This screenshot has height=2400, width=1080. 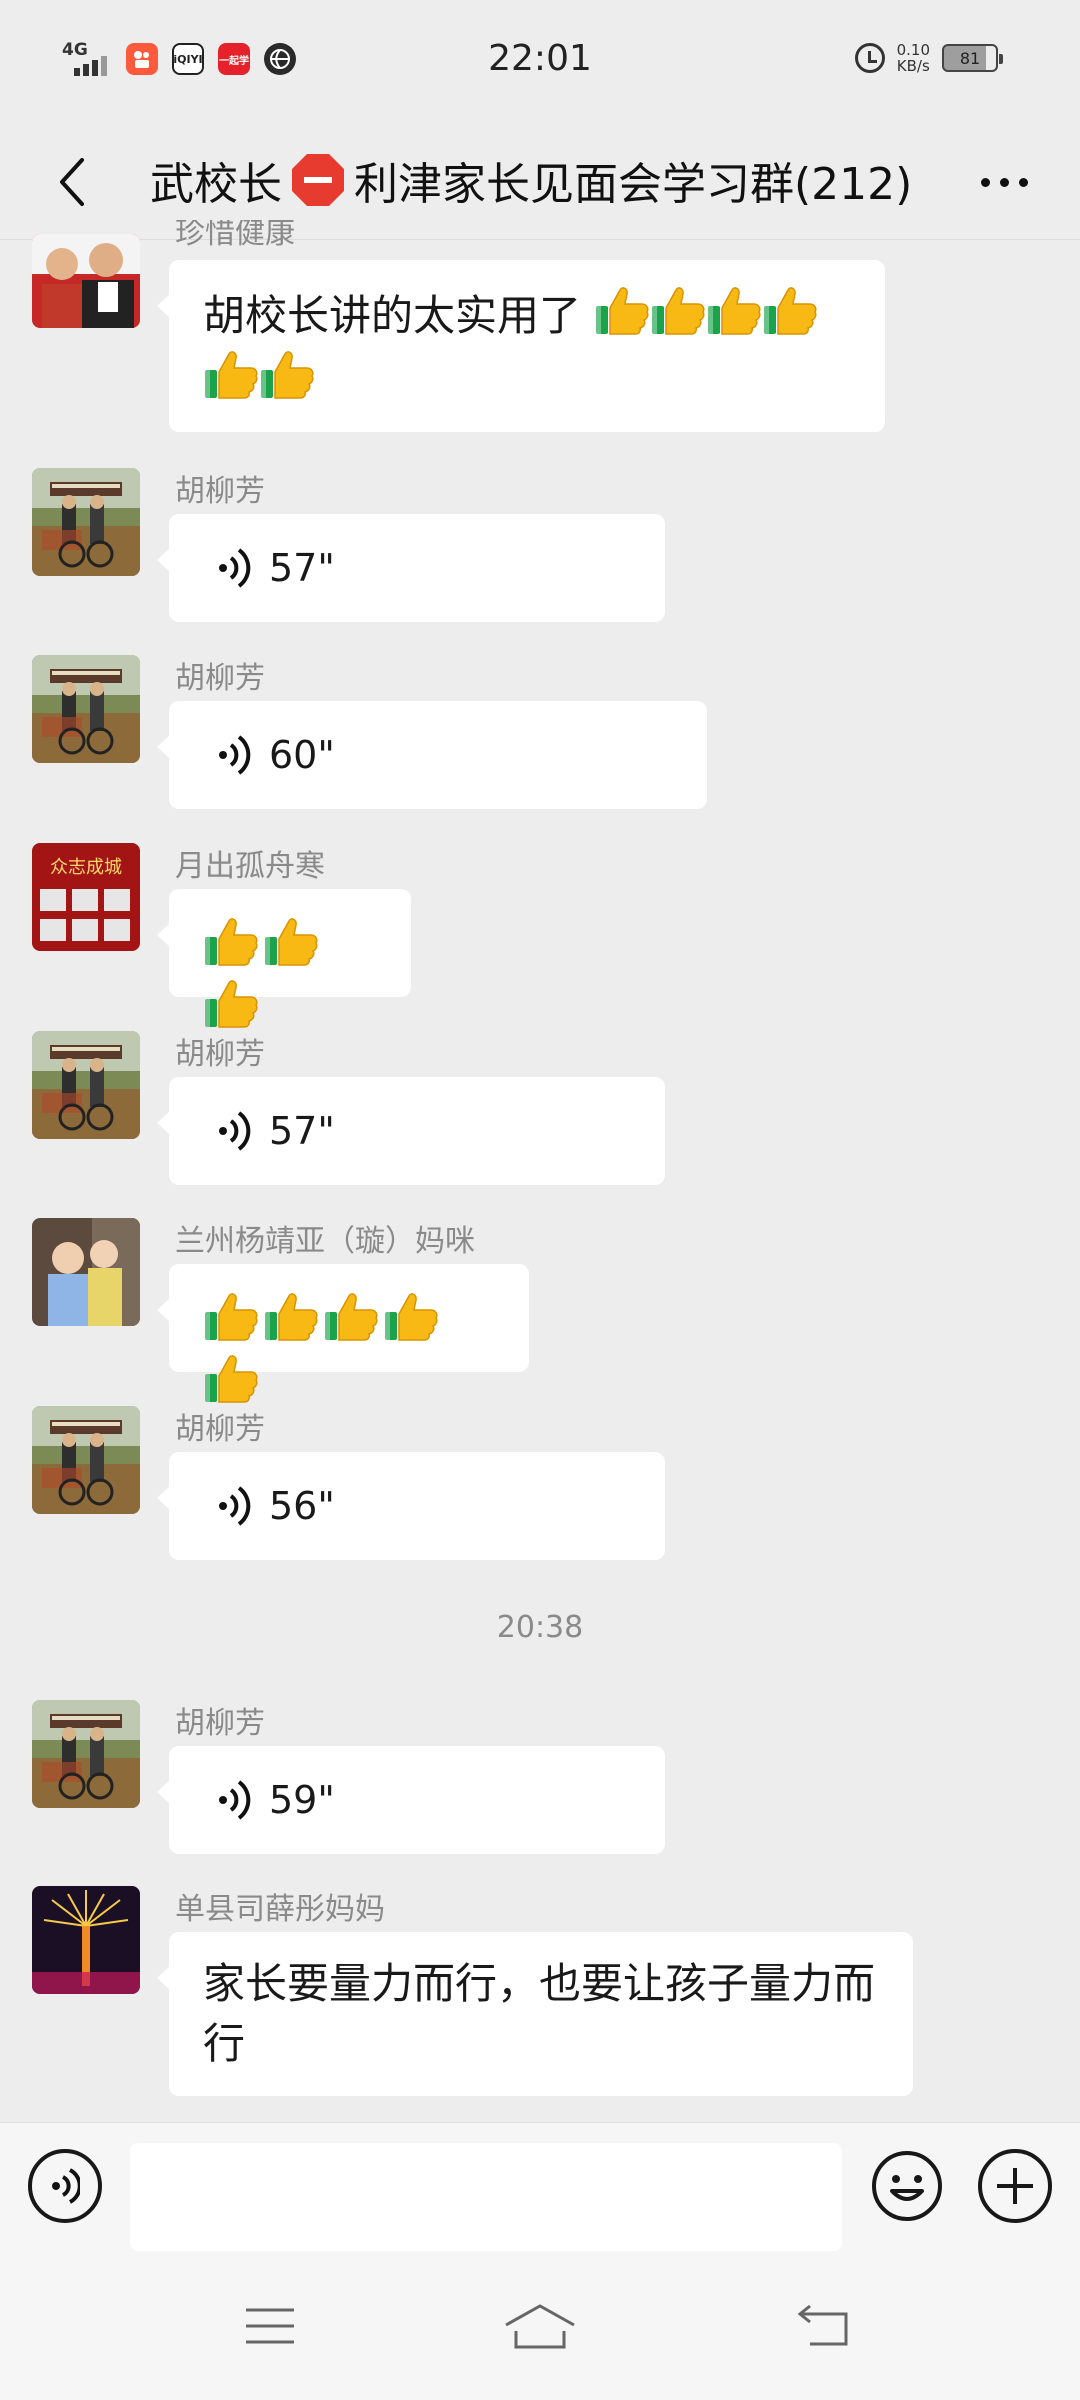 I want to click on voice-duration: 60", so click(x=302, y=755).